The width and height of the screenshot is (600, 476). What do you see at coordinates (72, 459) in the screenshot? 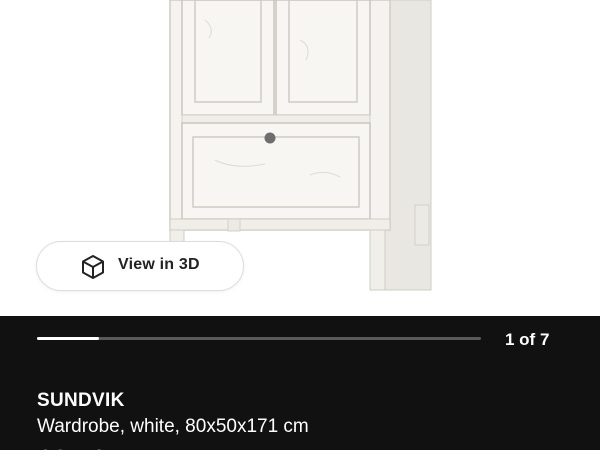
I see `product-price: £2.19` at bounding box center [72, 459].